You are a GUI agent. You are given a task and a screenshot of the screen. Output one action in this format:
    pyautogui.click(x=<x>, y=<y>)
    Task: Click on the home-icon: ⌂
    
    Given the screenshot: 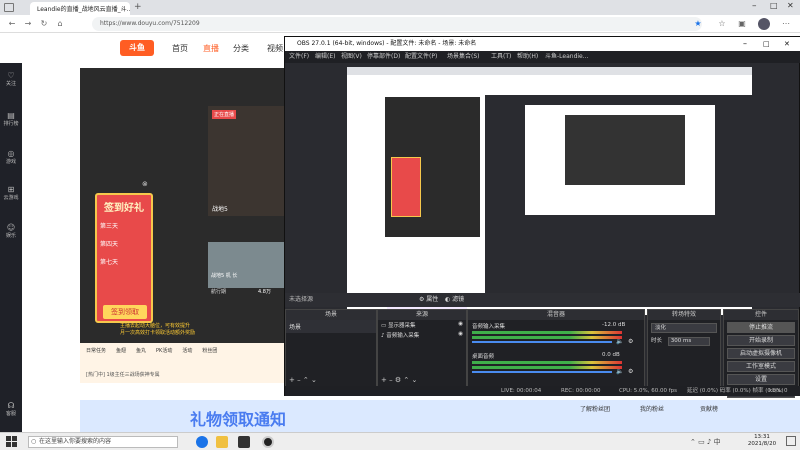 What is the action you would take?
    pyautogui.click(x=60, y=24)
    